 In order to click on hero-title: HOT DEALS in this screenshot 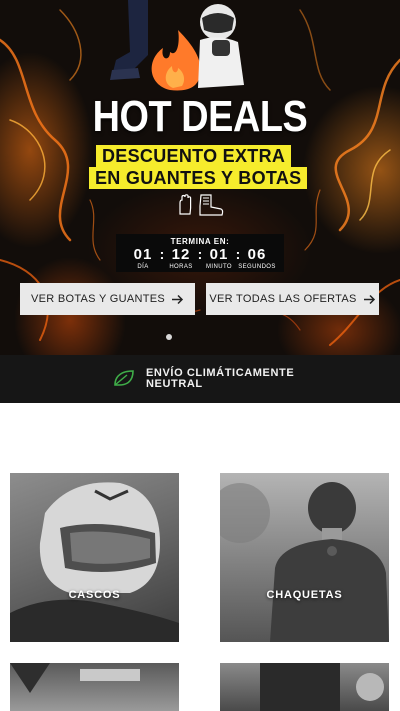, I will do `click(200, 116)`.